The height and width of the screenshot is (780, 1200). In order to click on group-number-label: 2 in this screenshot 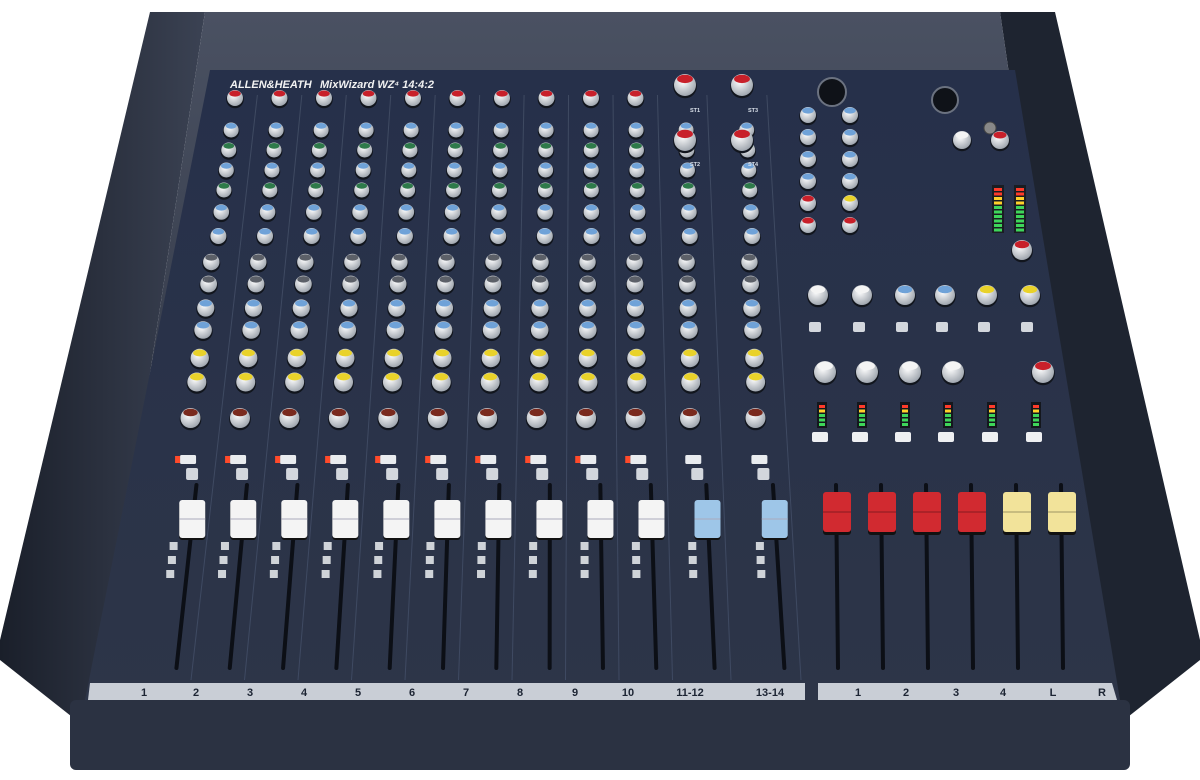, I will do `click(906, 693)`.